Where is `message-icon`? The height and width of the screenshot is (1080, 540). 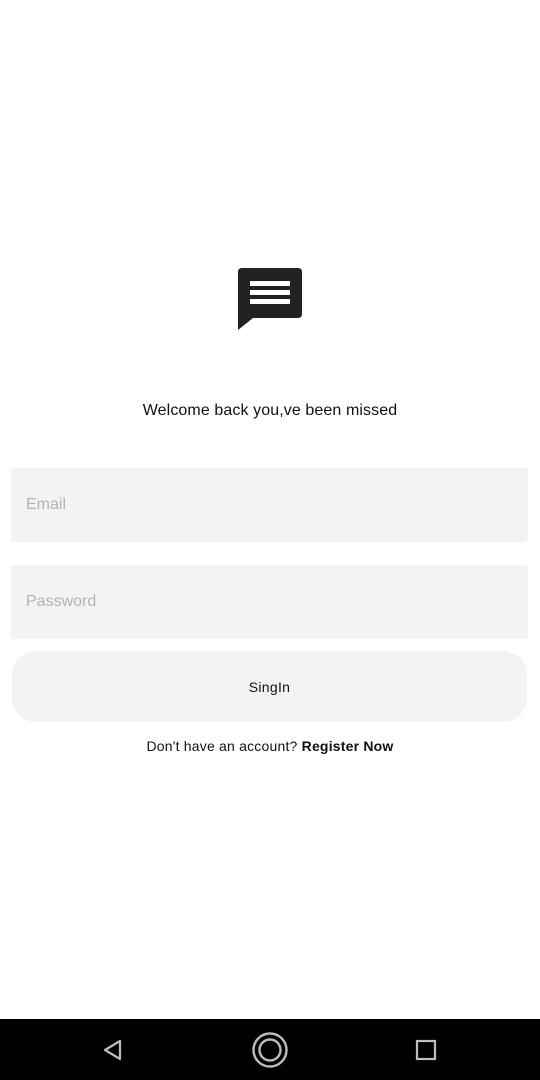 message-icon is located at coordinates (270, 299).